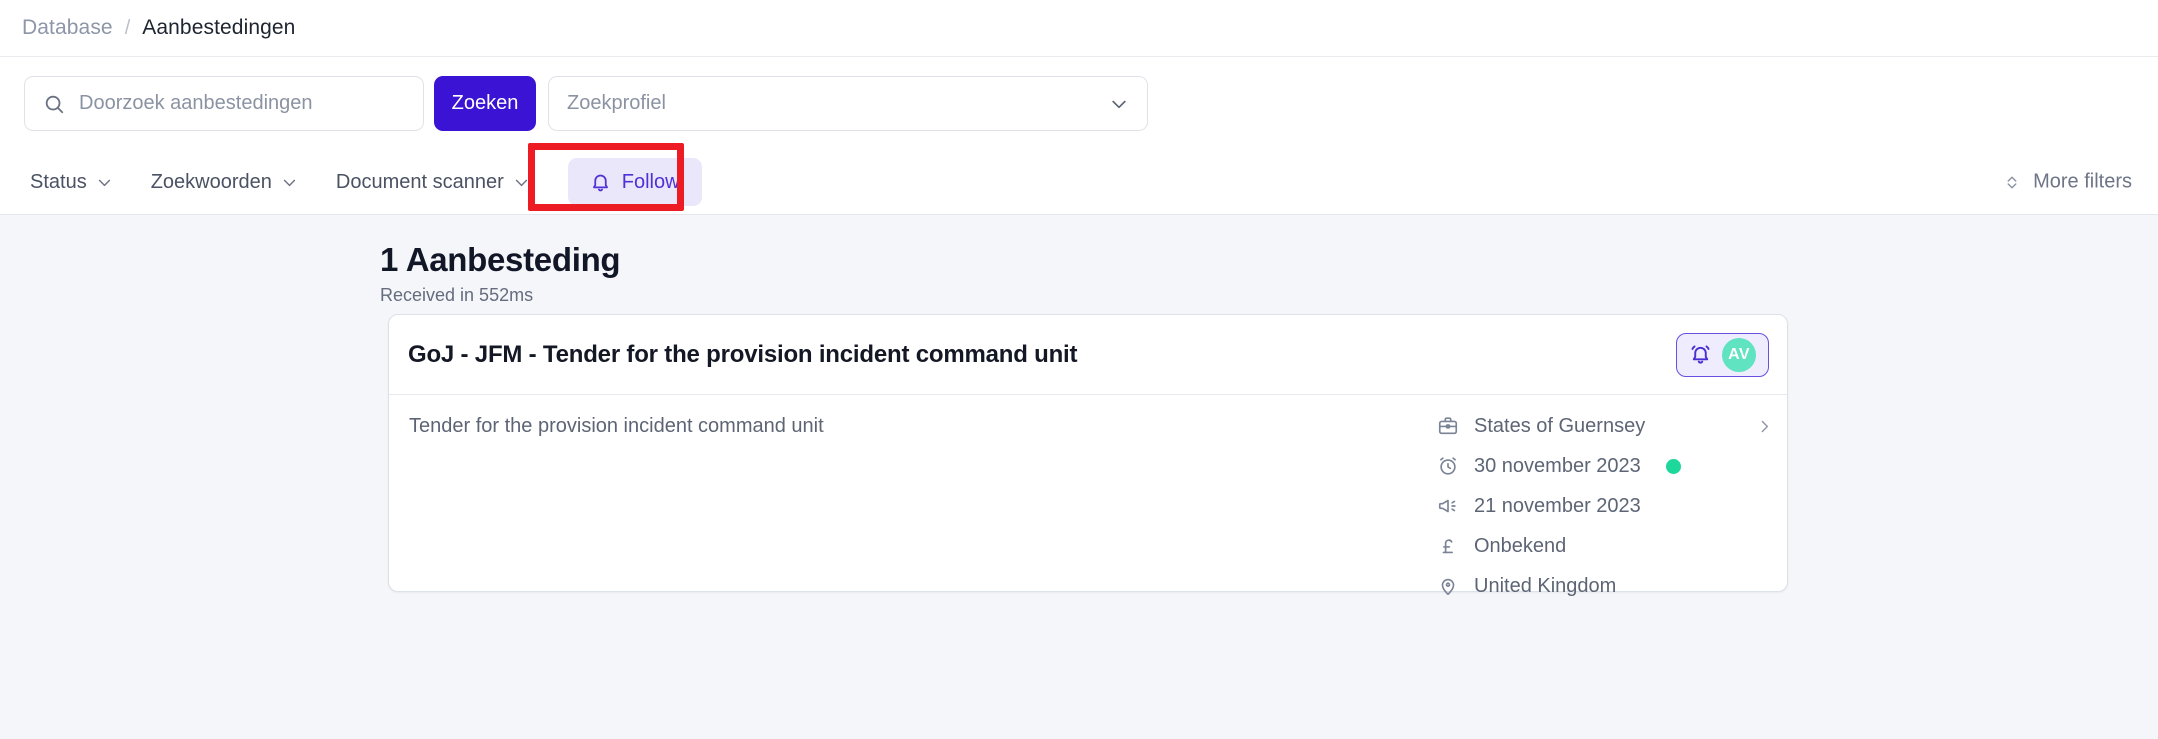  Describe the element at coordinates (457, 295) in the screenshot. I see `results-timing: Received in 552ms` at that location.